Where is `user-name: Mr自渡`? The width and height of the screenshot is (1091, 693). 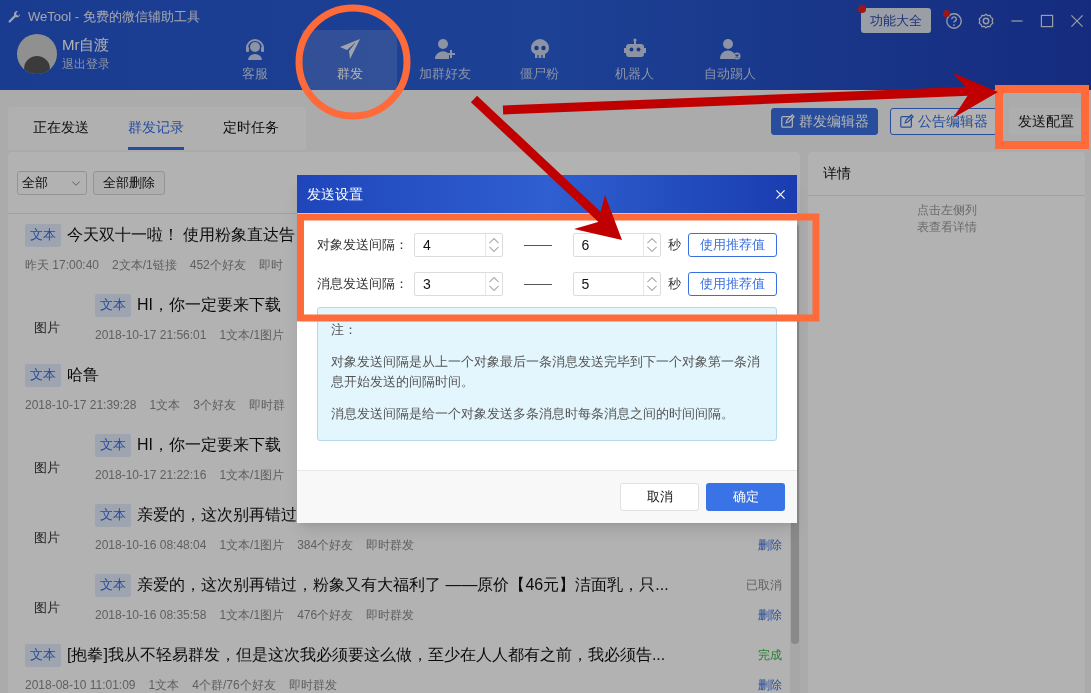
user-name: Mr自渡 is located at coordinates (86, 45).